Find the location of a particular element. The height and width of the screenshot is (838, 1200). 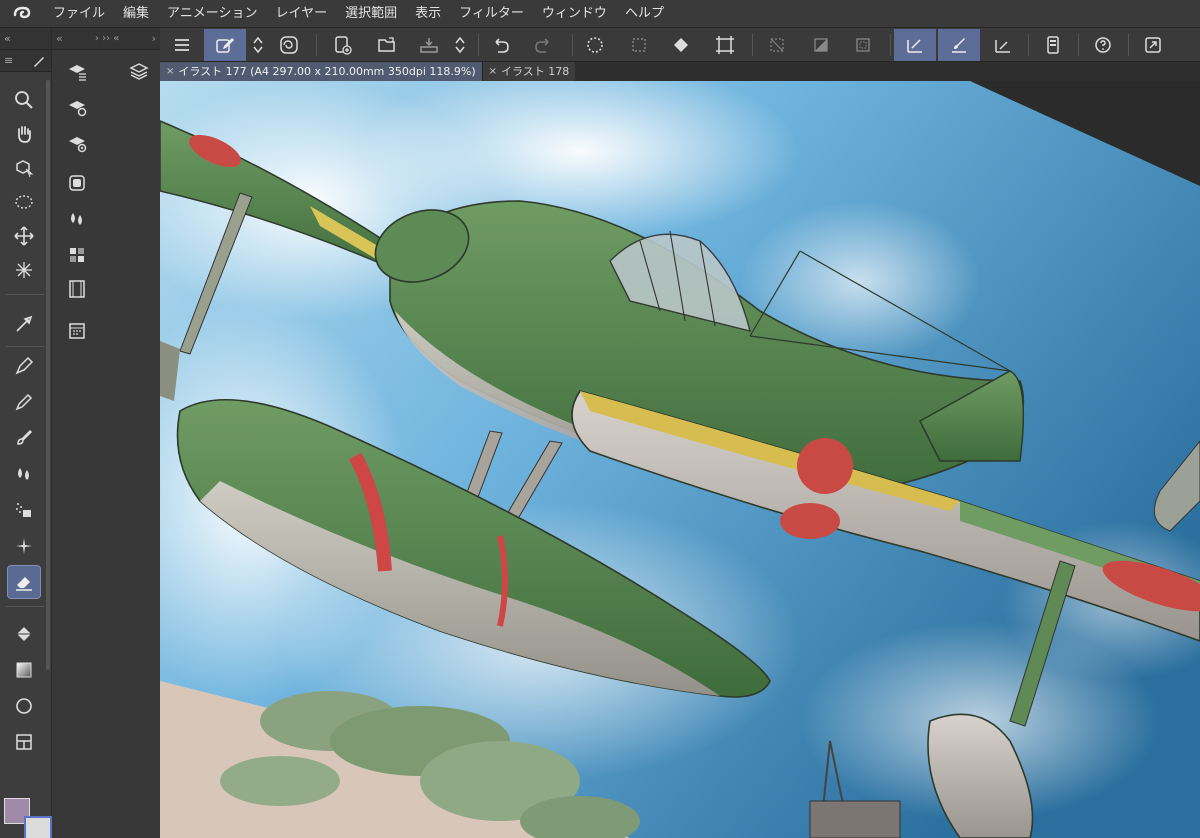

fullscreen-button is located at coordinates (1153, 45).